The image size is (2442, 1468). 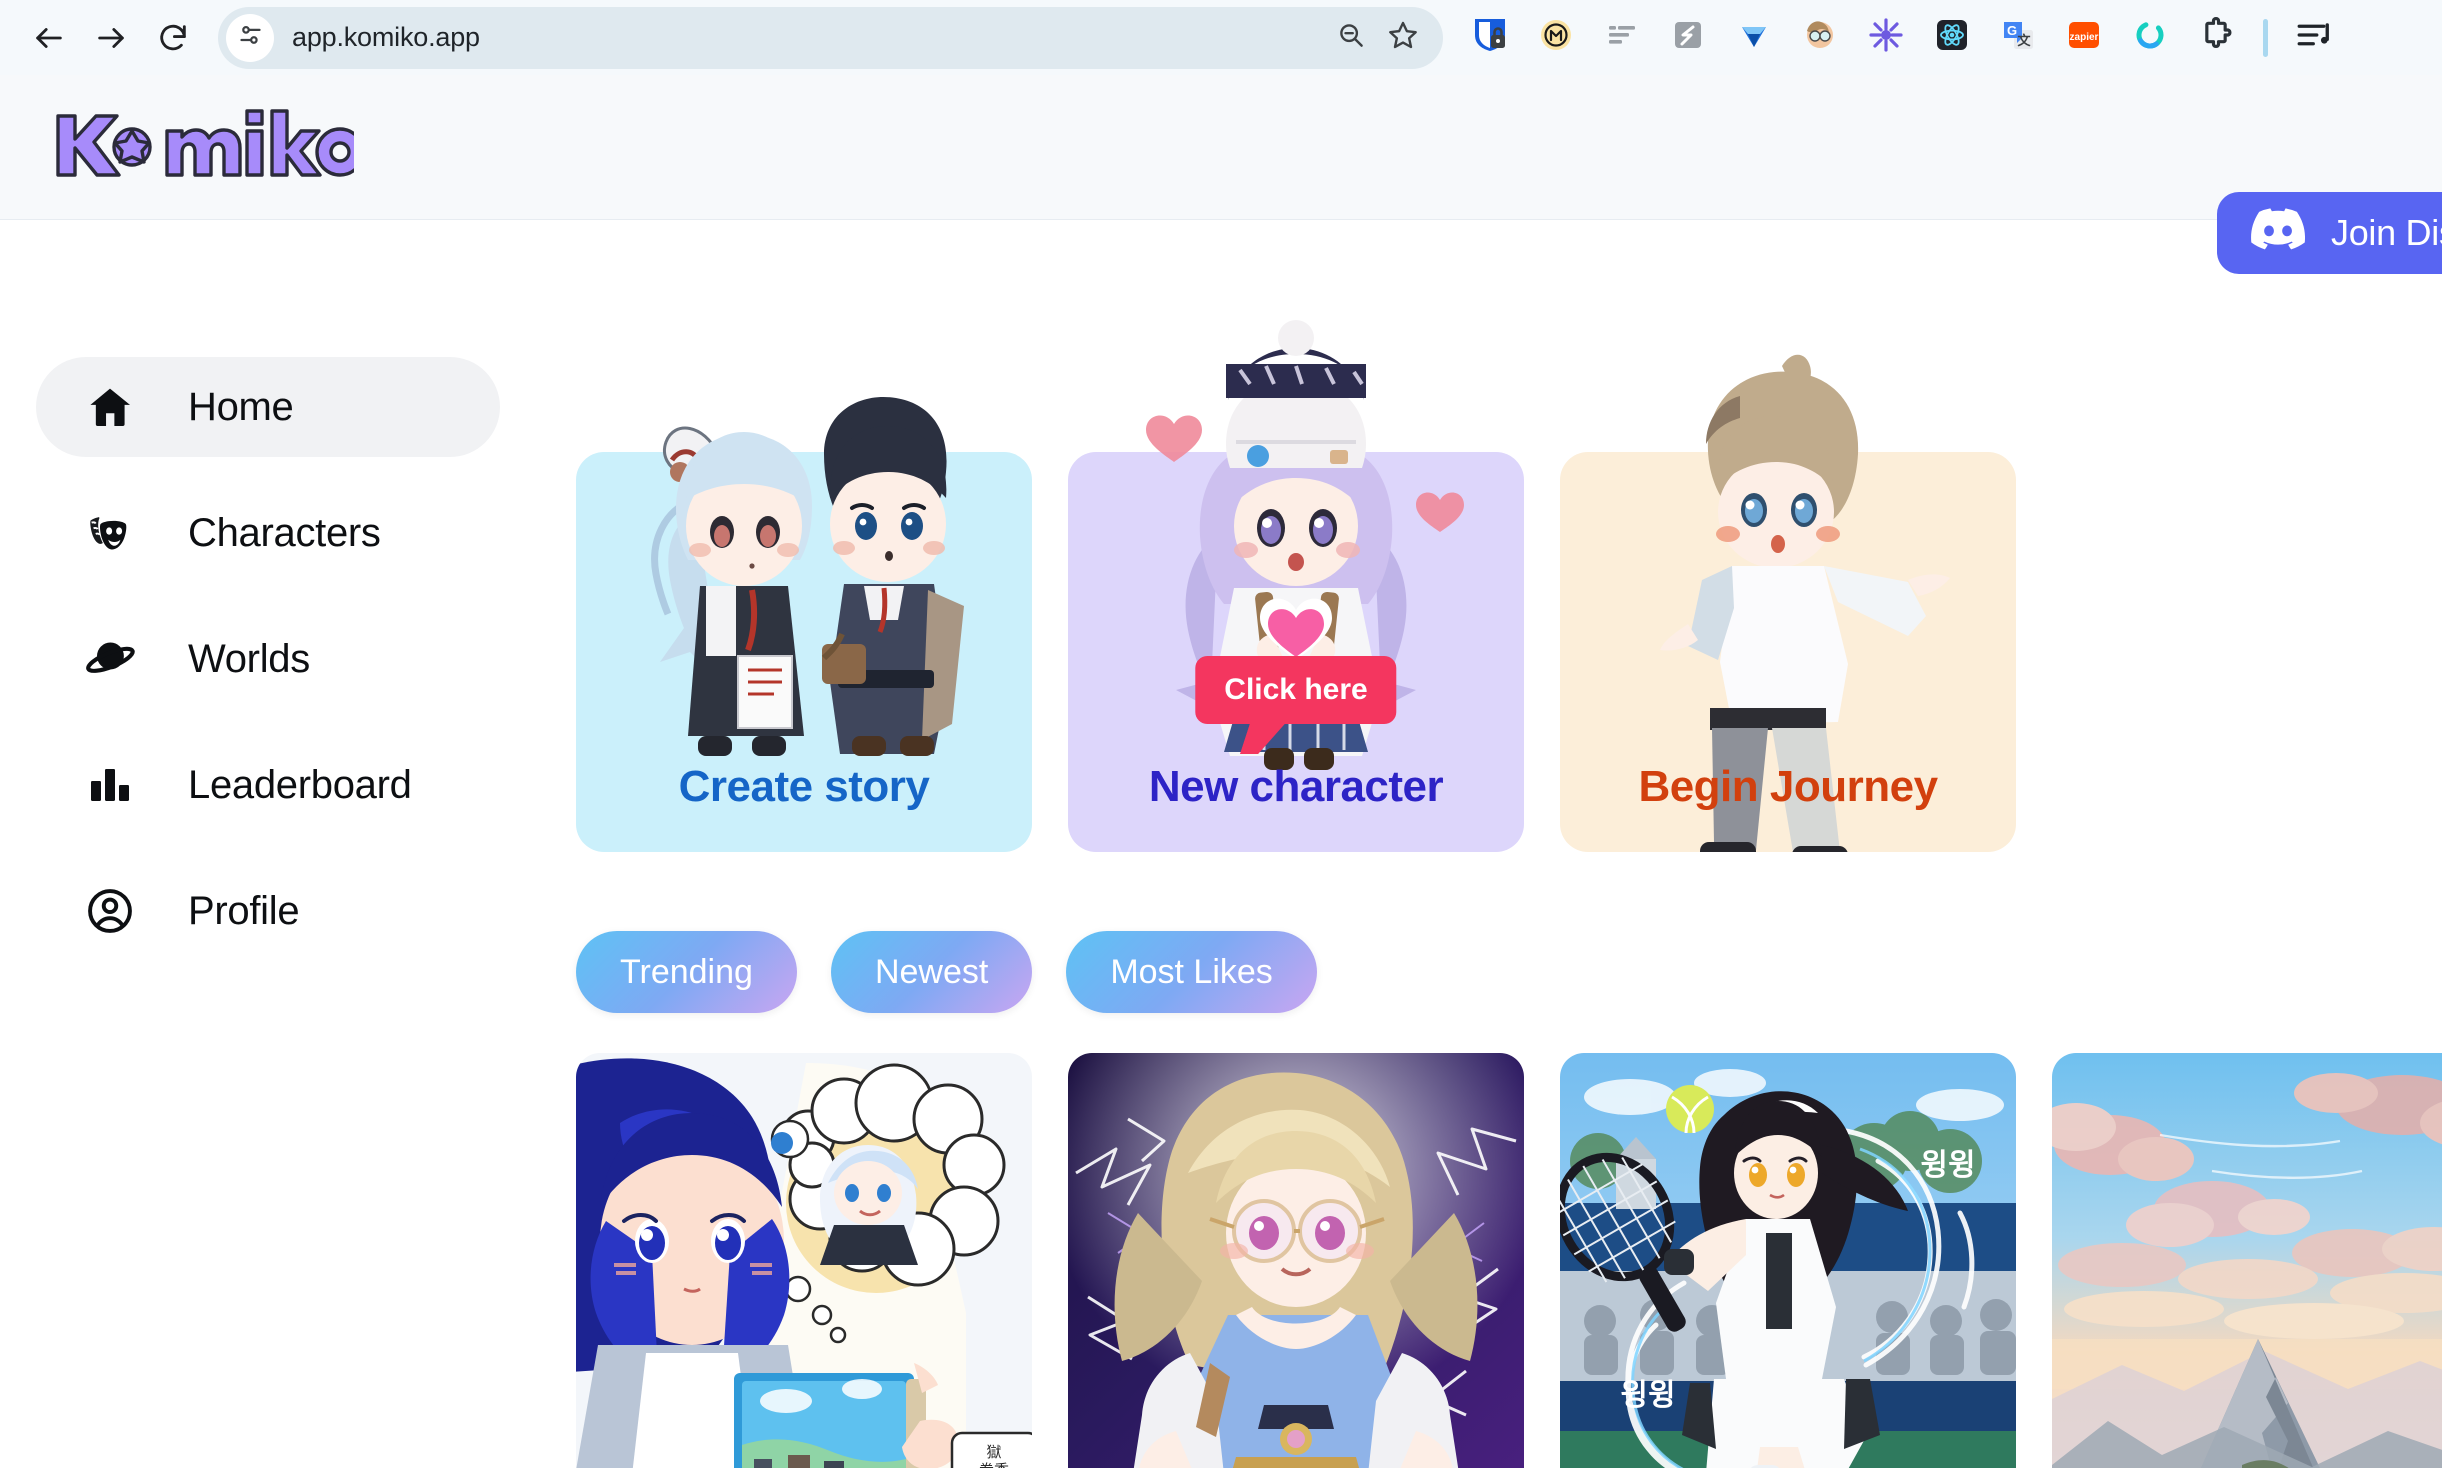 I want to click on google-translate-extension-button: G 文, so click(x=2018, y=38).